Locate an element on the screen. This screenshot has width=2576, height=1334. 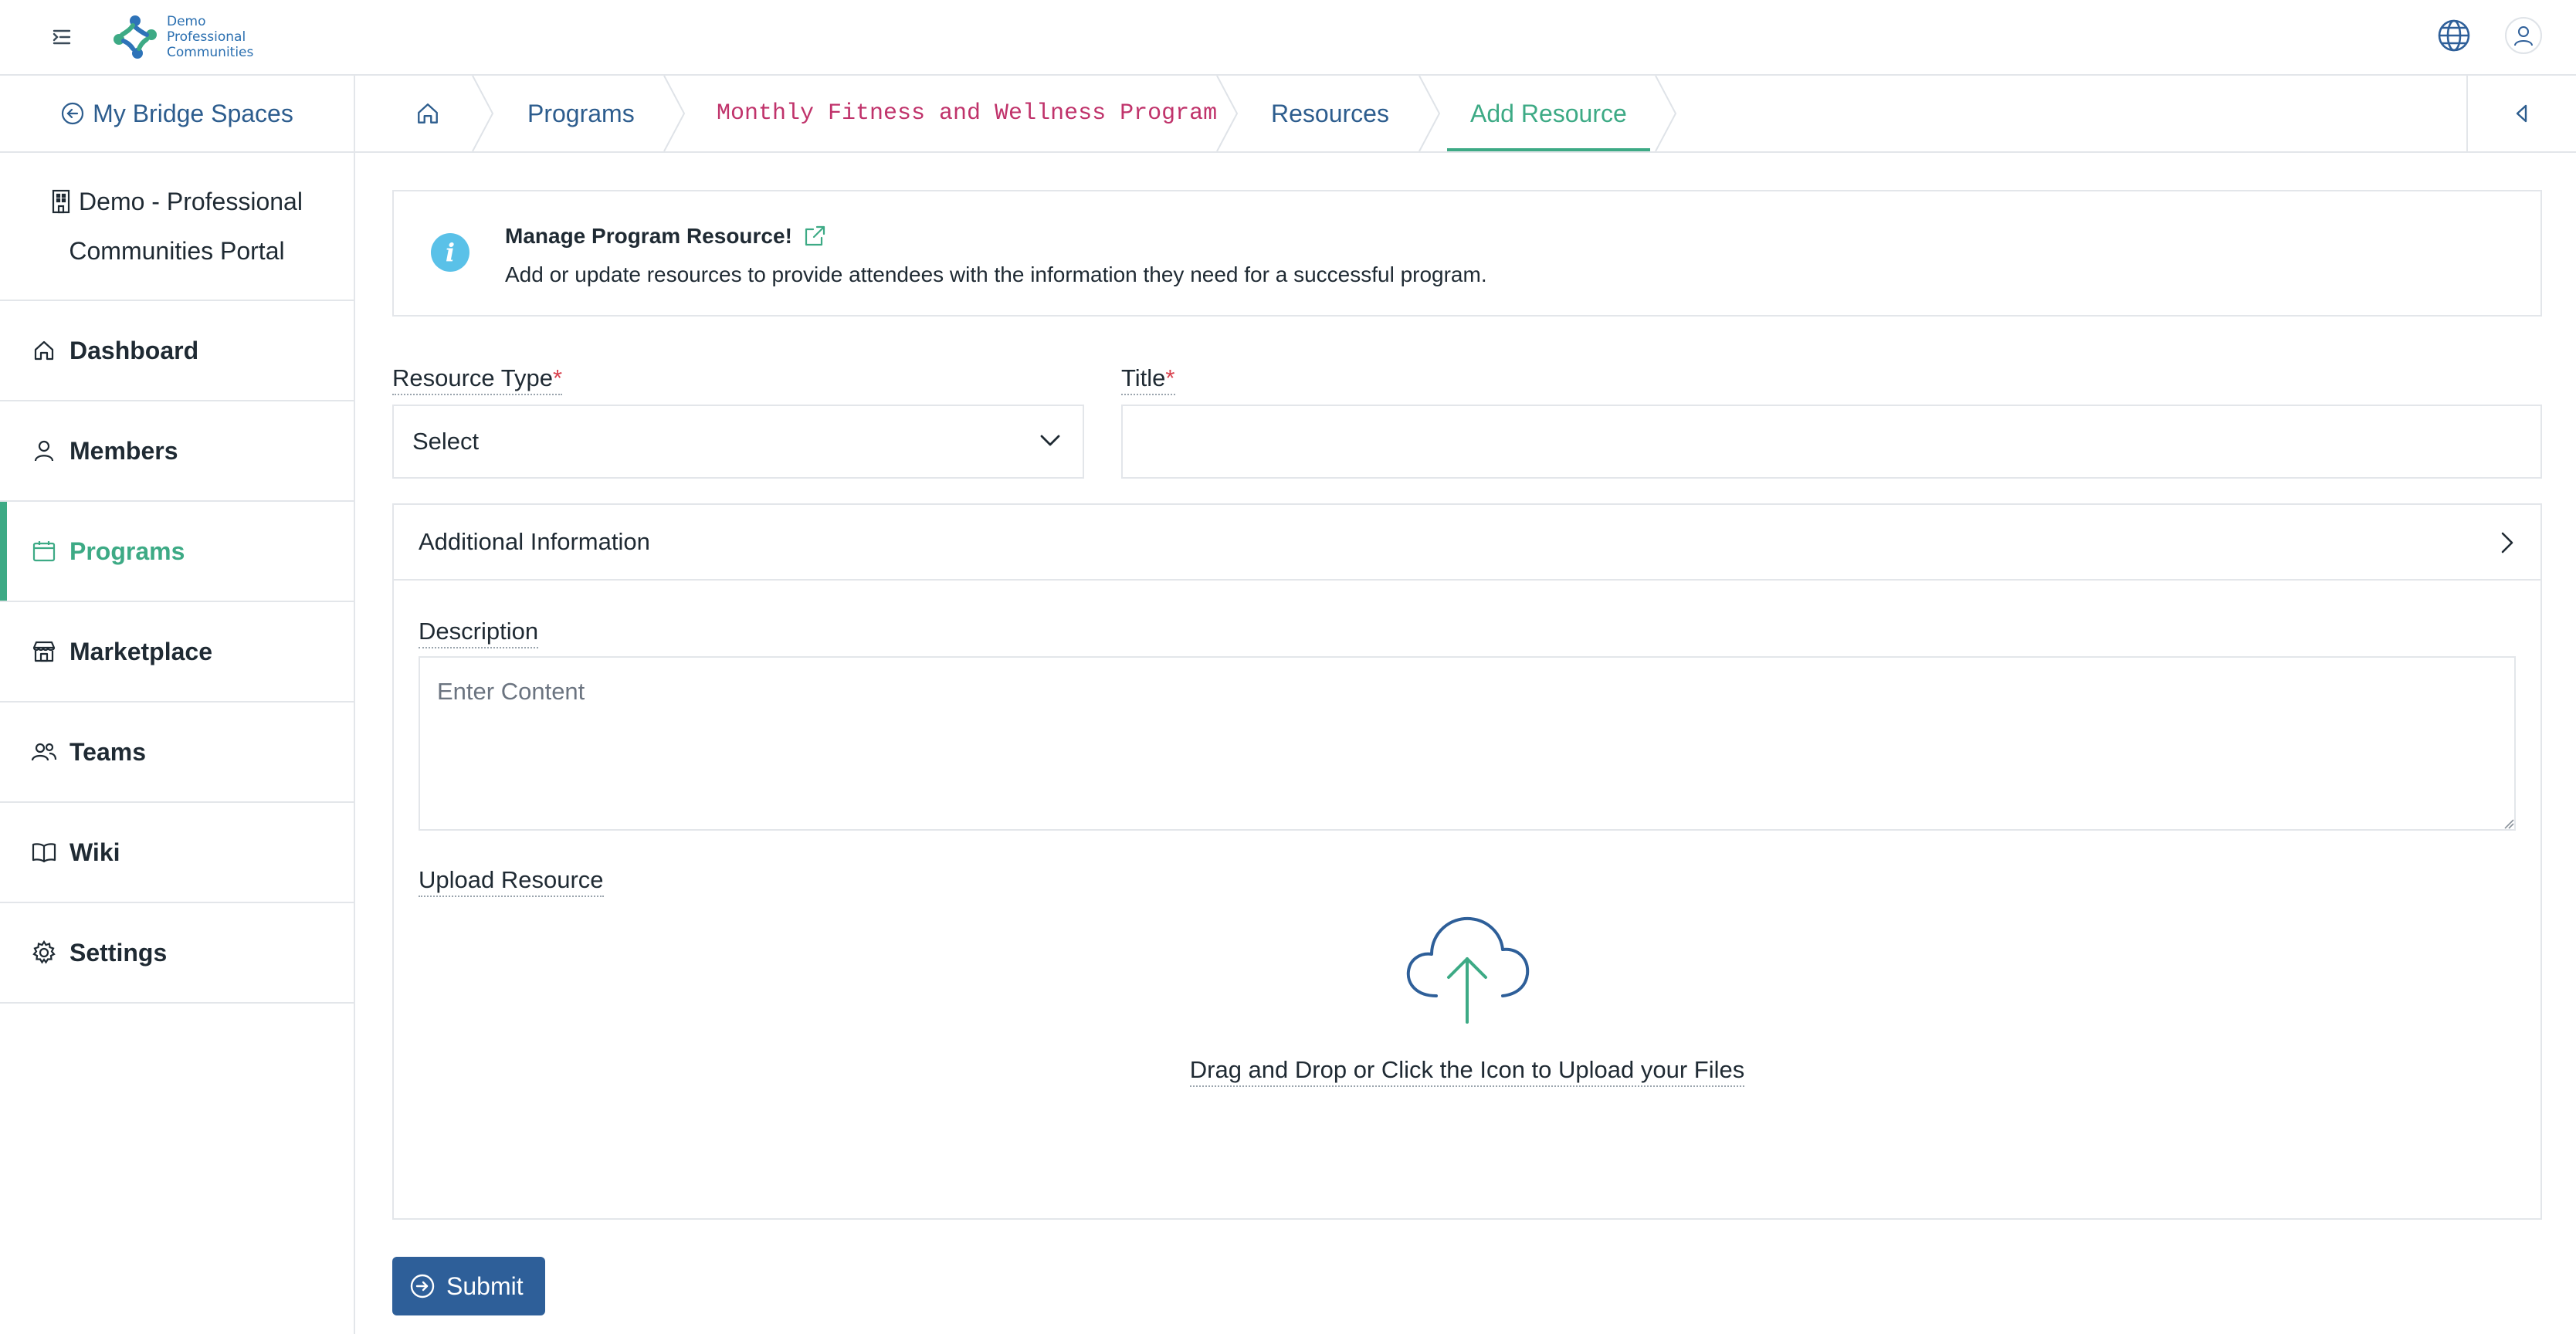
globe-icon is located at coordinates (2454, 35).